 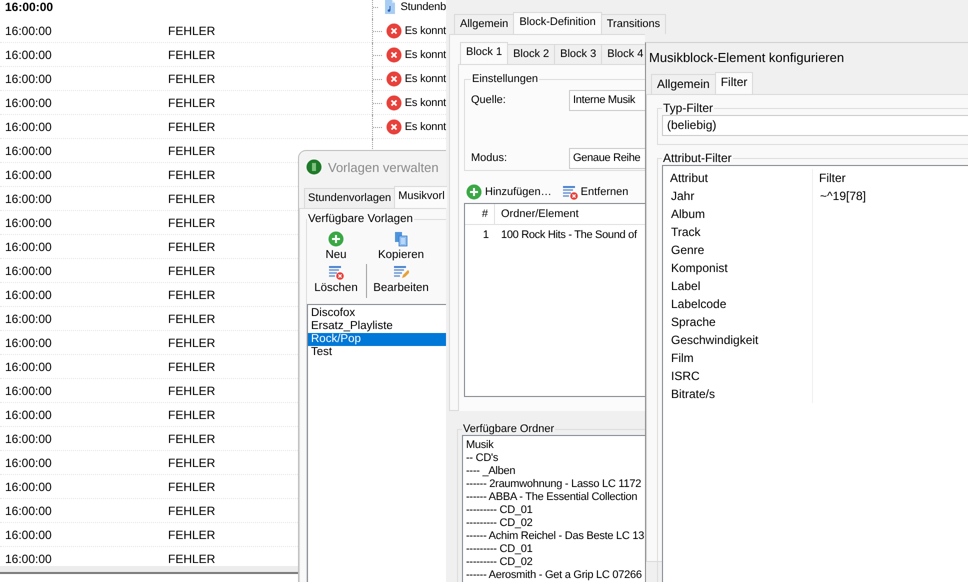 I want to click on group-title: Verfügbare Ordner, so click(x=509, y=429).